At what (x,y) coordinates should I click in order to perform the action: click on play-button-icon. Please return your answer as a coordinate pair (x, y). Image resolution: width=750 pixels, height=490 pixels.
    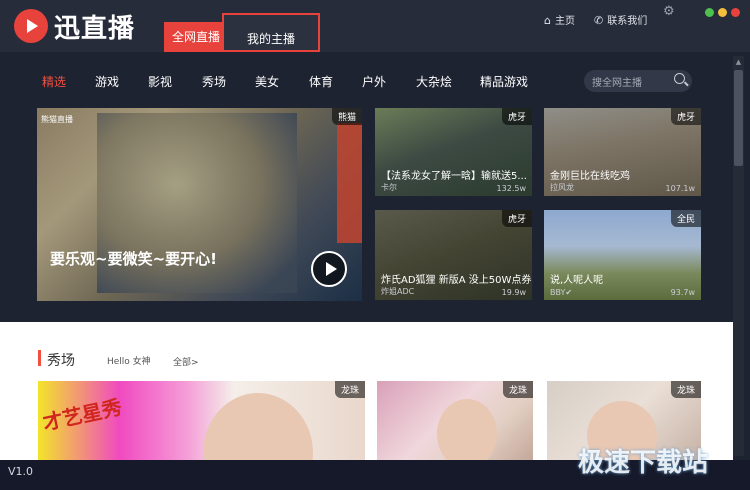
    Looking at the image, I should click on (329, 269).